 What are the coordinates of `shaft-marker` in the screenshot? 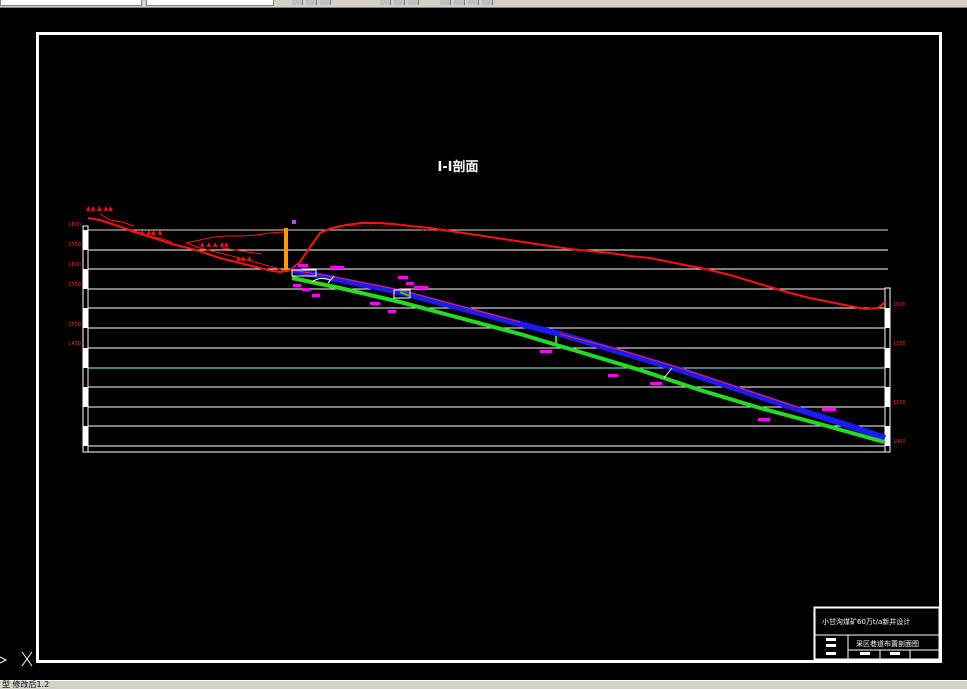 It's located at (294, 222).